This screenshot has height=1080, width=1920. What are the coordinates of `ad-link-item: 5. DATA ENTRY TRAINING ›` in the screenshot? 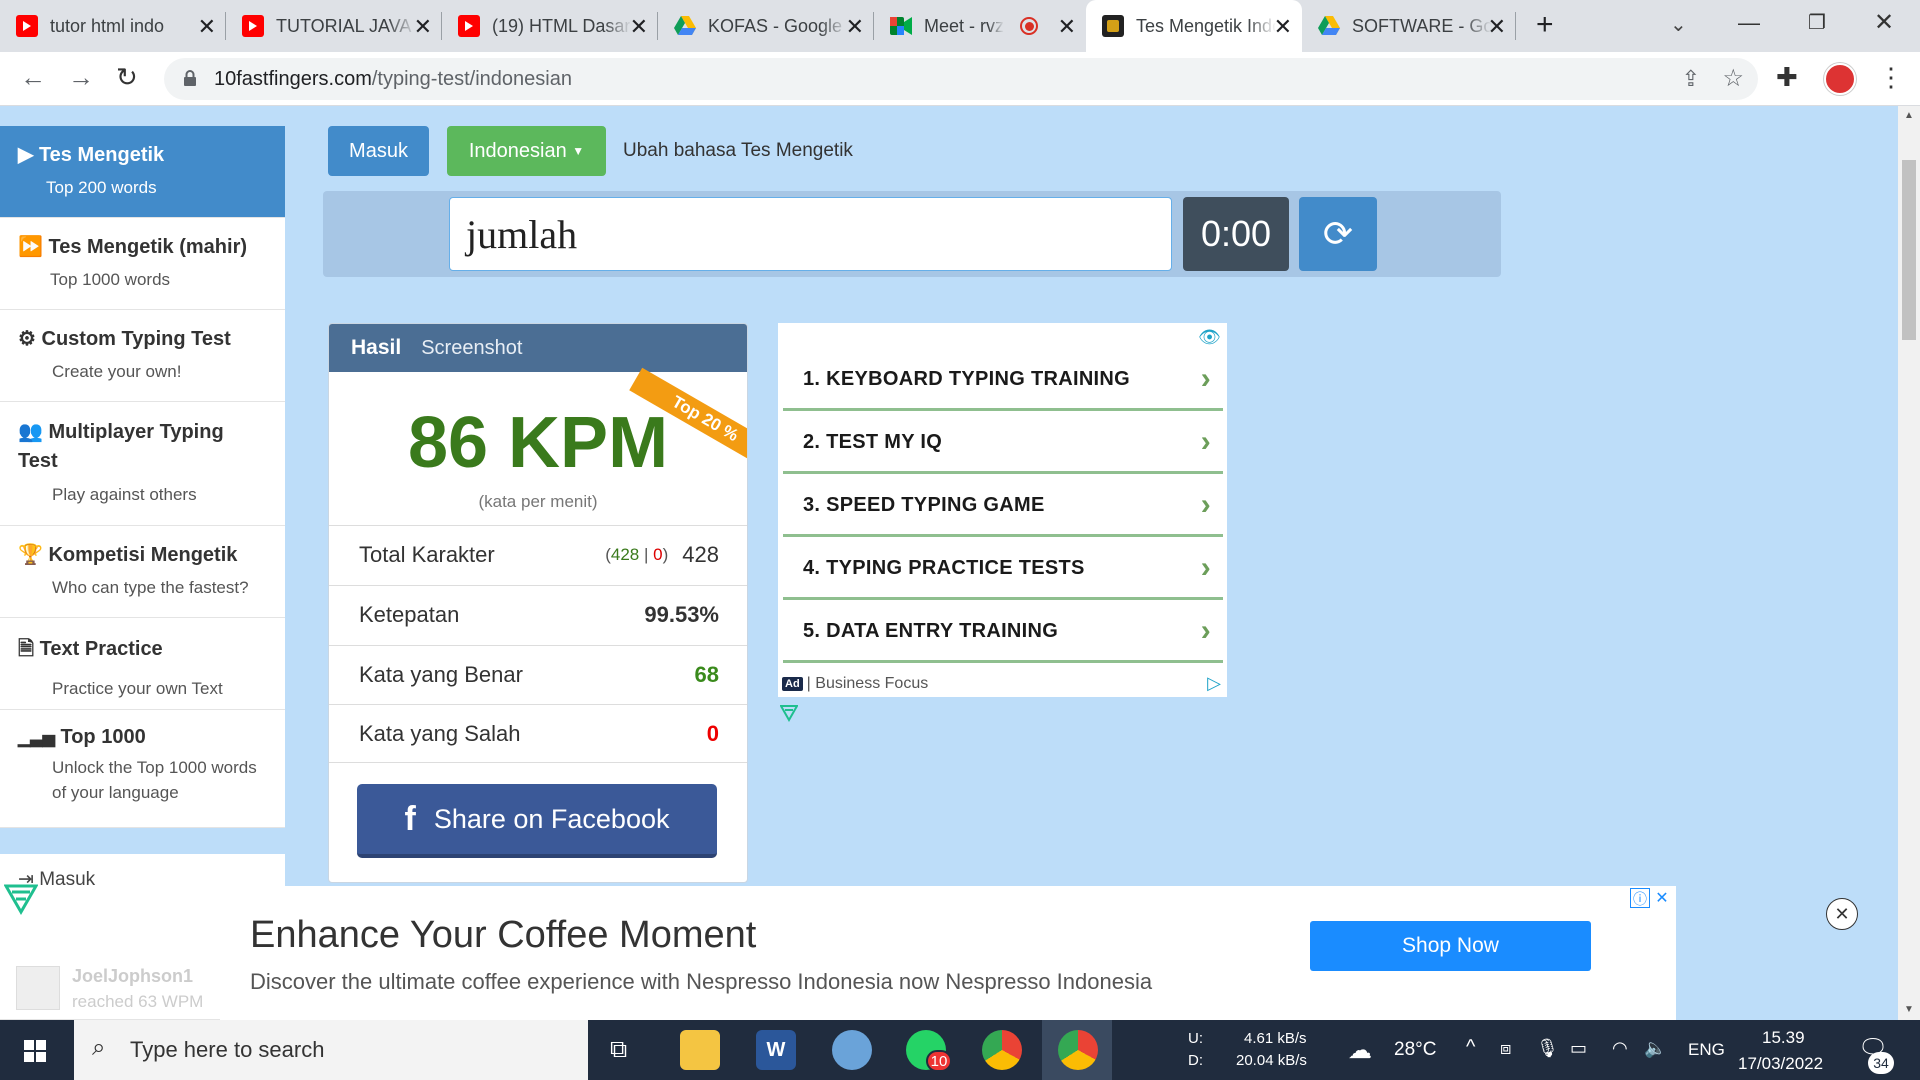 It's located at (1003, 632).